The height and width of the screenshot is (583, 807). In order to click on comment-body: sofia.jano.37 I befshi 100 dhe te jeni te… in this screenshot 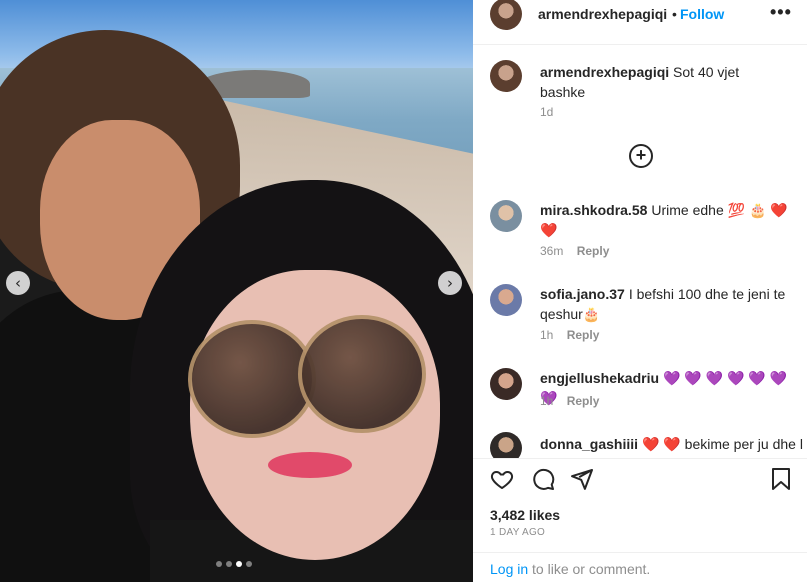, I will do `click(665, 304)`.